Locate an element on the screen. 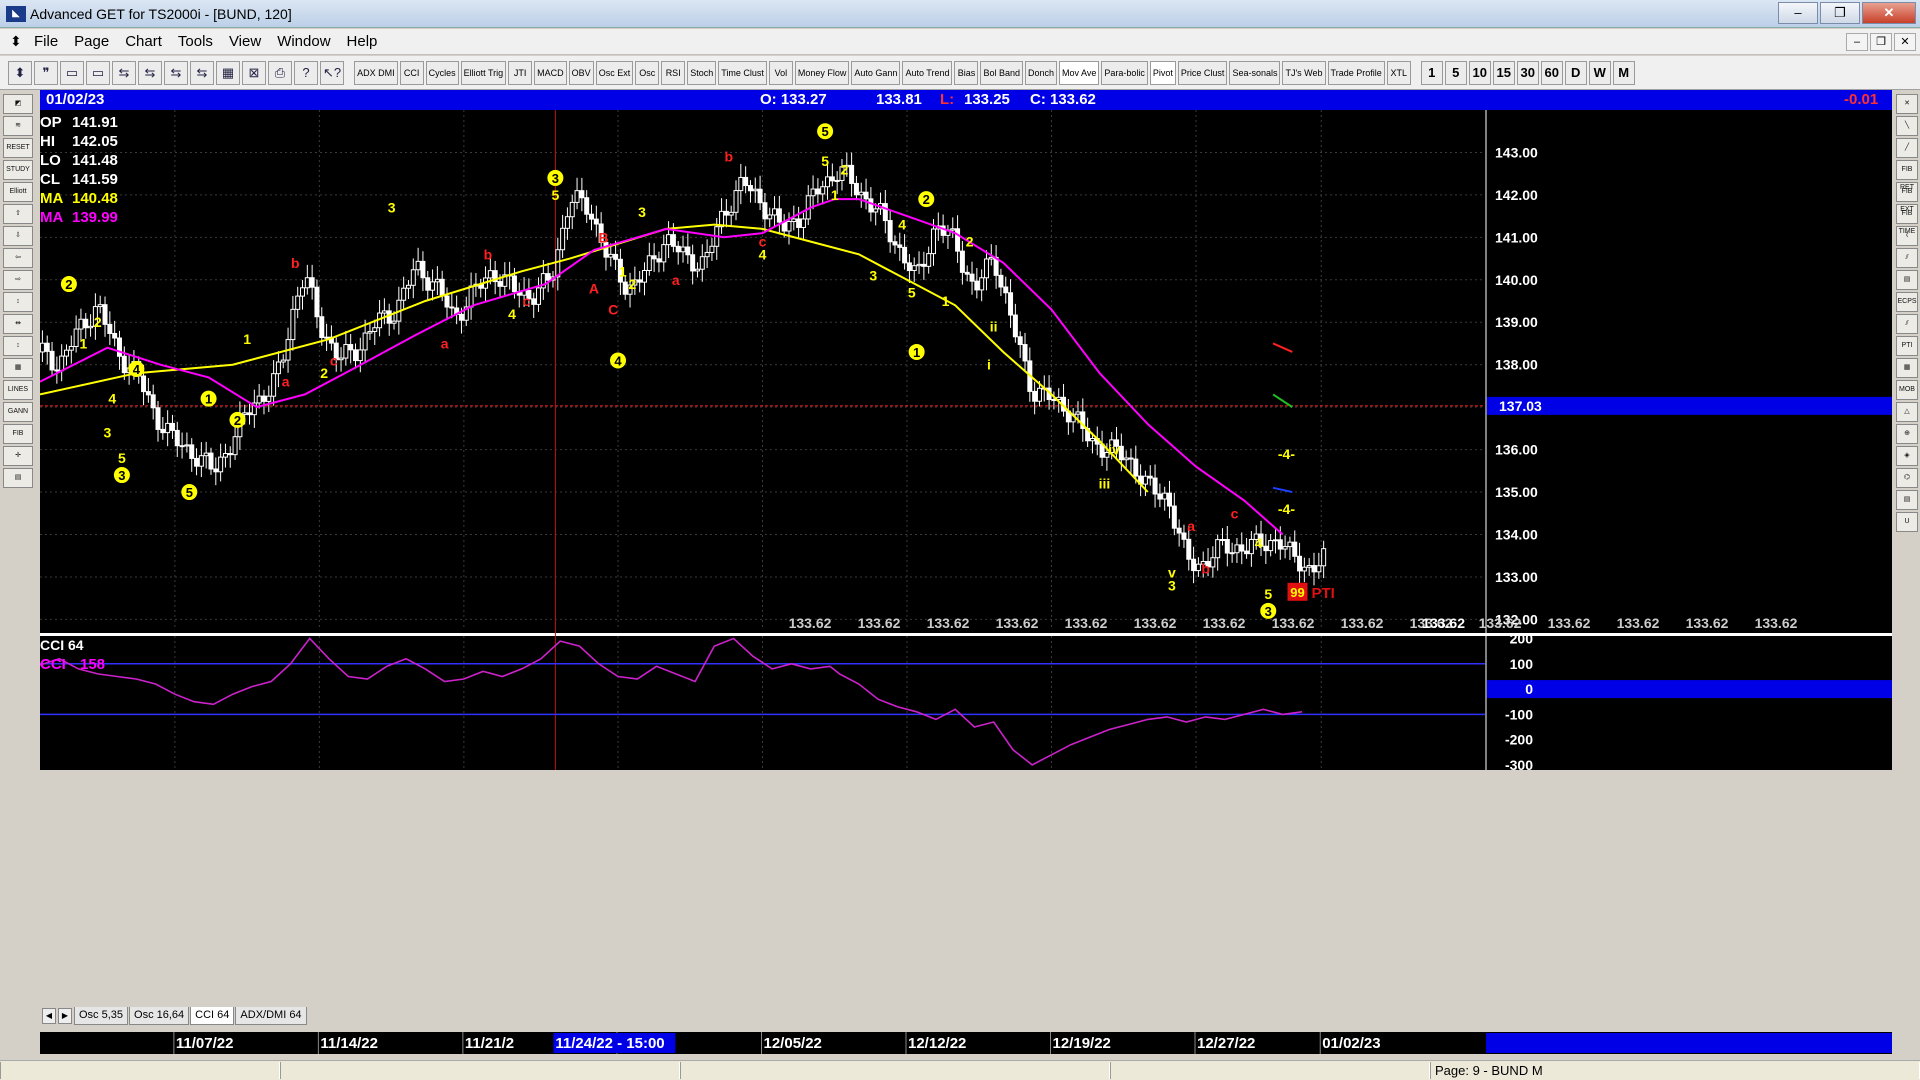 This screenshot has width=1920, height=1080. timeframe-button-10: 10 is located at coordinates (1479, 72).